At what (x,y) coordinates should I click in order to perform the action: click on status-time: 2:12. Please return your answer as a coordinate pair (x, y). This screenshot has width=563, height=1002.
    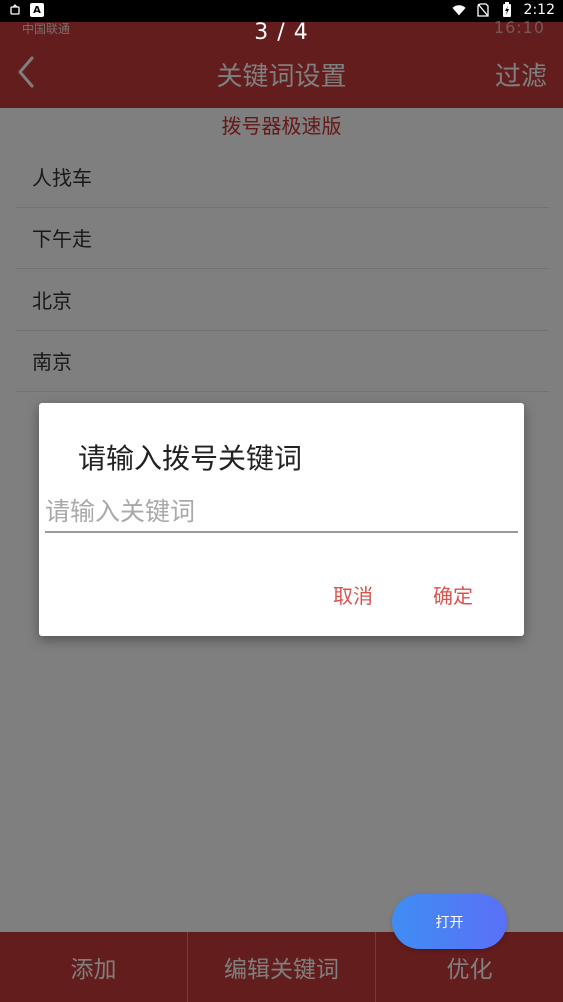
    Looking at the image, I should click on (539, 10).